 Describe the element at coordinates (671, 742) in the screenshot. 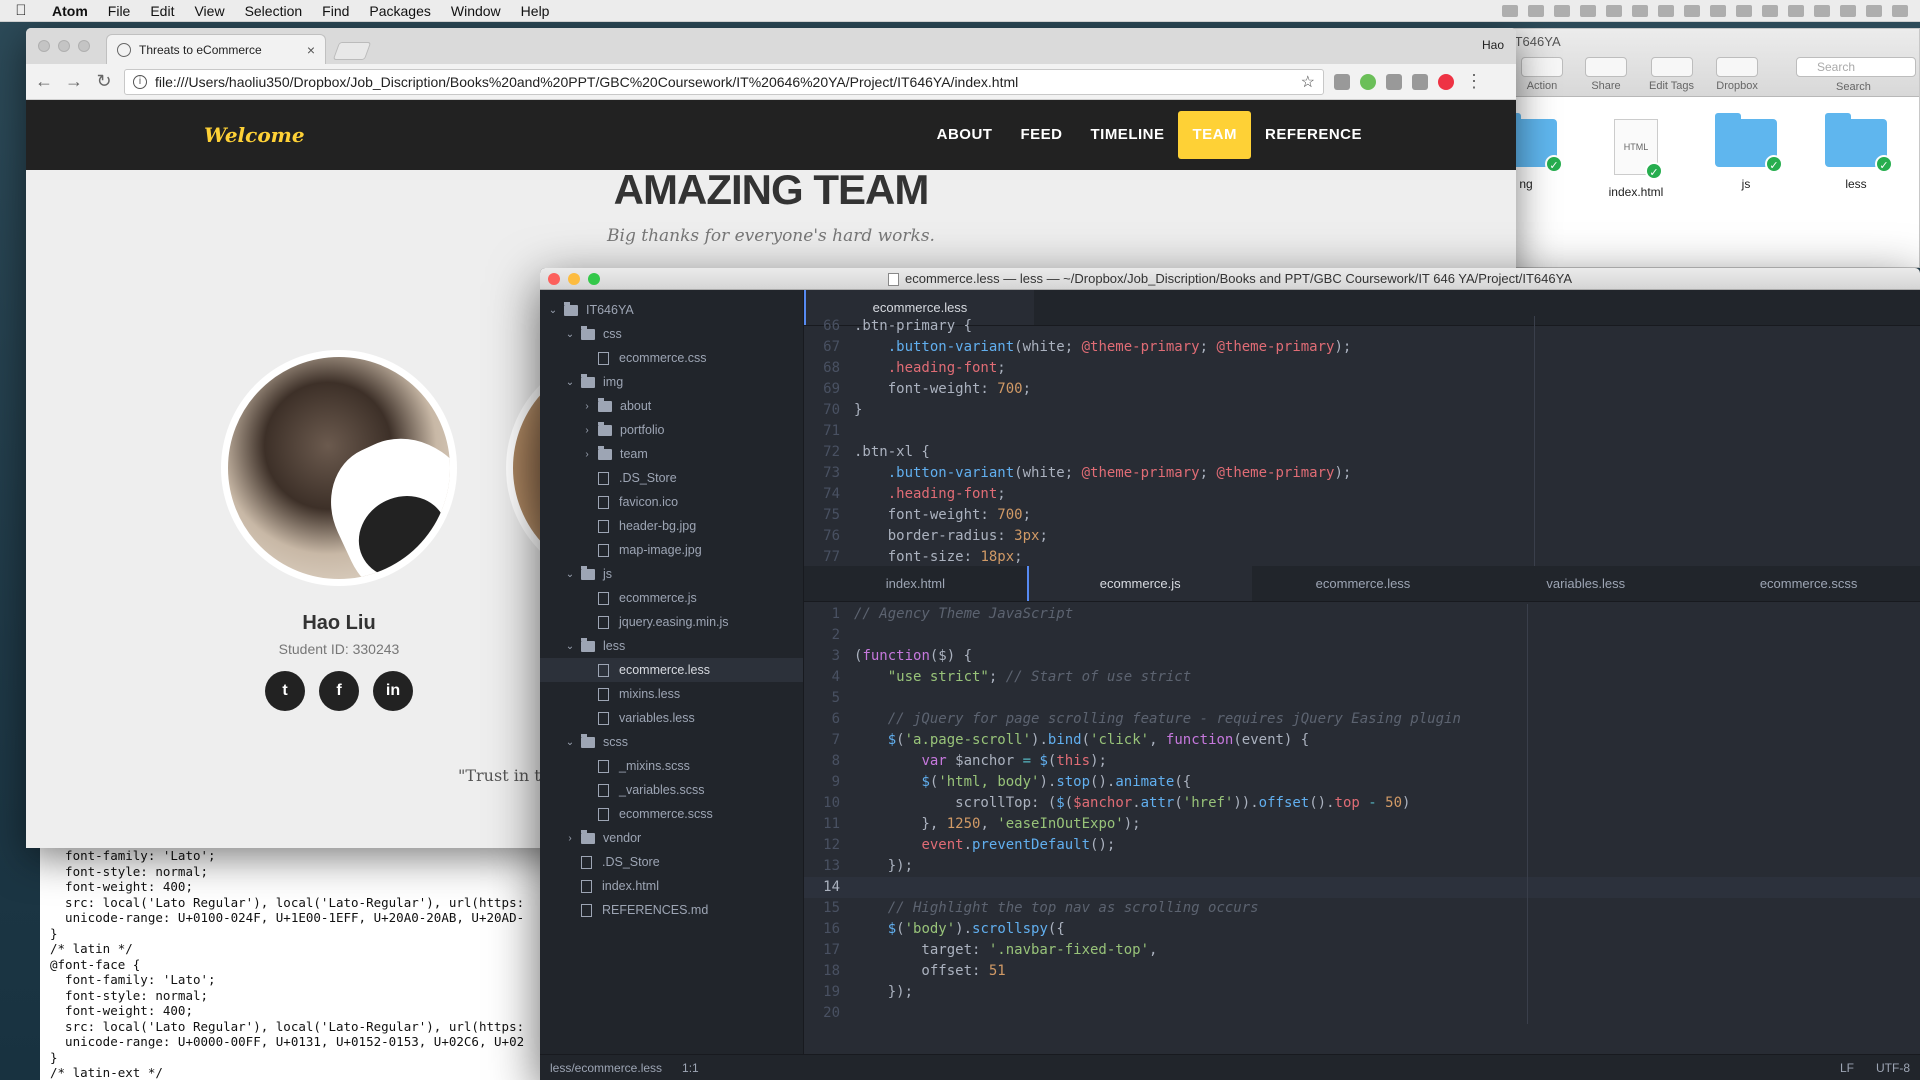

I see `tree-folder: ⌄ scss` at that location.